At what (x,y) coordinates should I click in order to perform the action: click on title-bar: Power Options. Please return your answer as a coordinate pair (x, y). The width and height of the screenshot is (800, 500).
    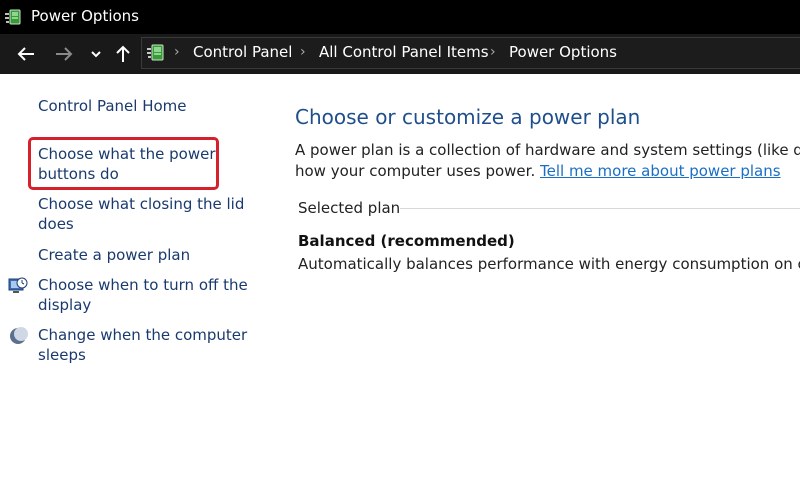
    Looking at the image, I should click on (400, 17).